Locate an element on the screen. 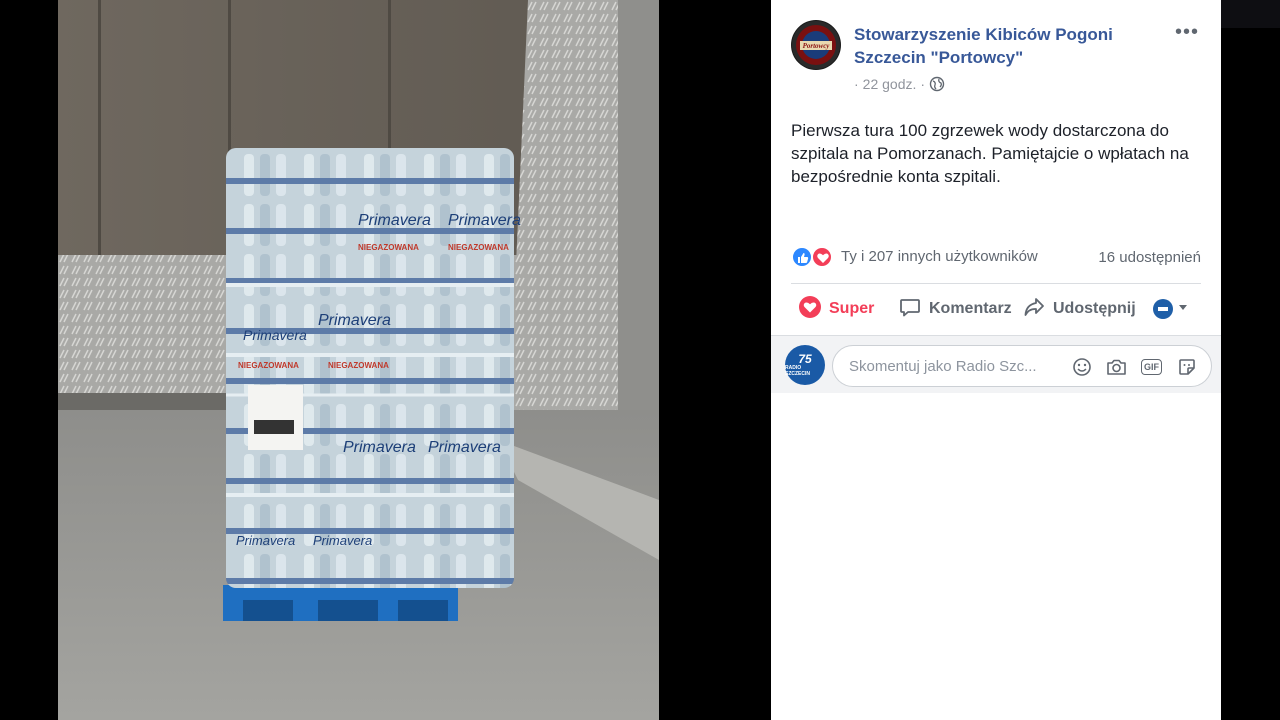 The height and width of the screenshot is (720, 1280). super-label: Super is located at coordinates (852, 308).